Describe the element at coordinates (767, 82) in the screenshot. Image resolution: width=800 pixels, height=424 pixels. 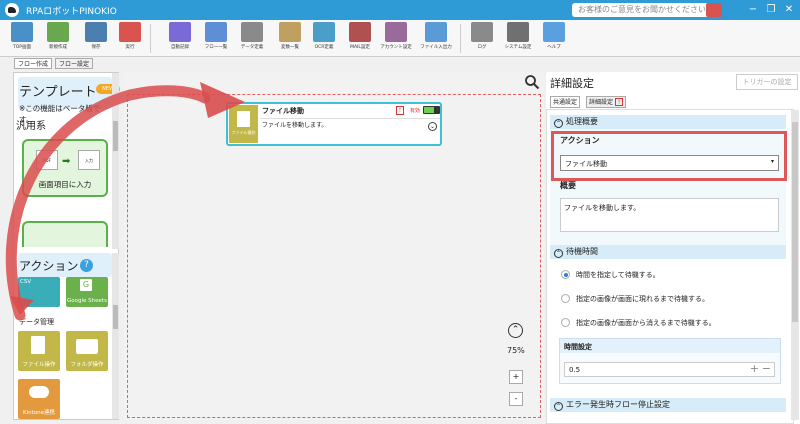
I see `trigger-settings-button: トリガーの設定` at that location.